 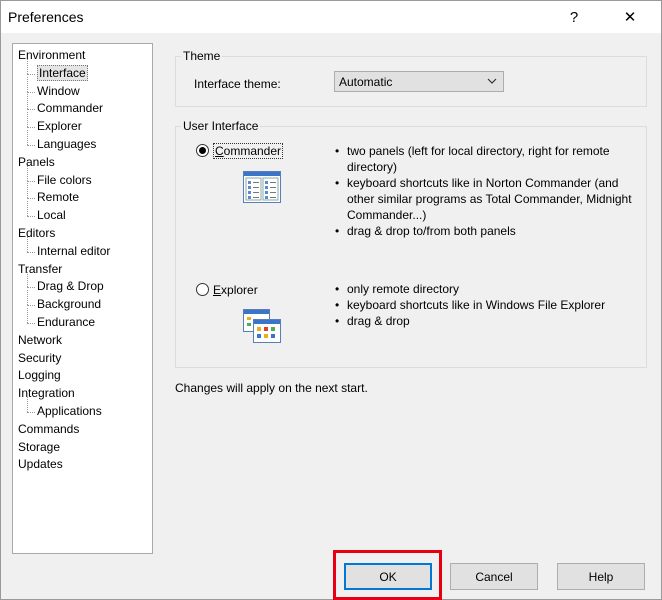 I want to click on tree-item-label: Updates, so click(x=40, y=464).